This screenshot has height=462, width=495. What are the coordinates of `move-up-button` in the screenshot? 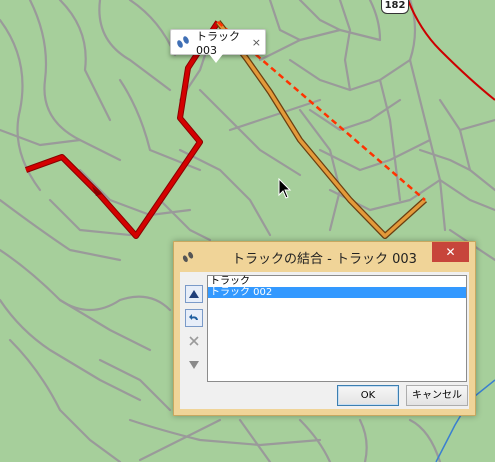 It's located at (194, 294).